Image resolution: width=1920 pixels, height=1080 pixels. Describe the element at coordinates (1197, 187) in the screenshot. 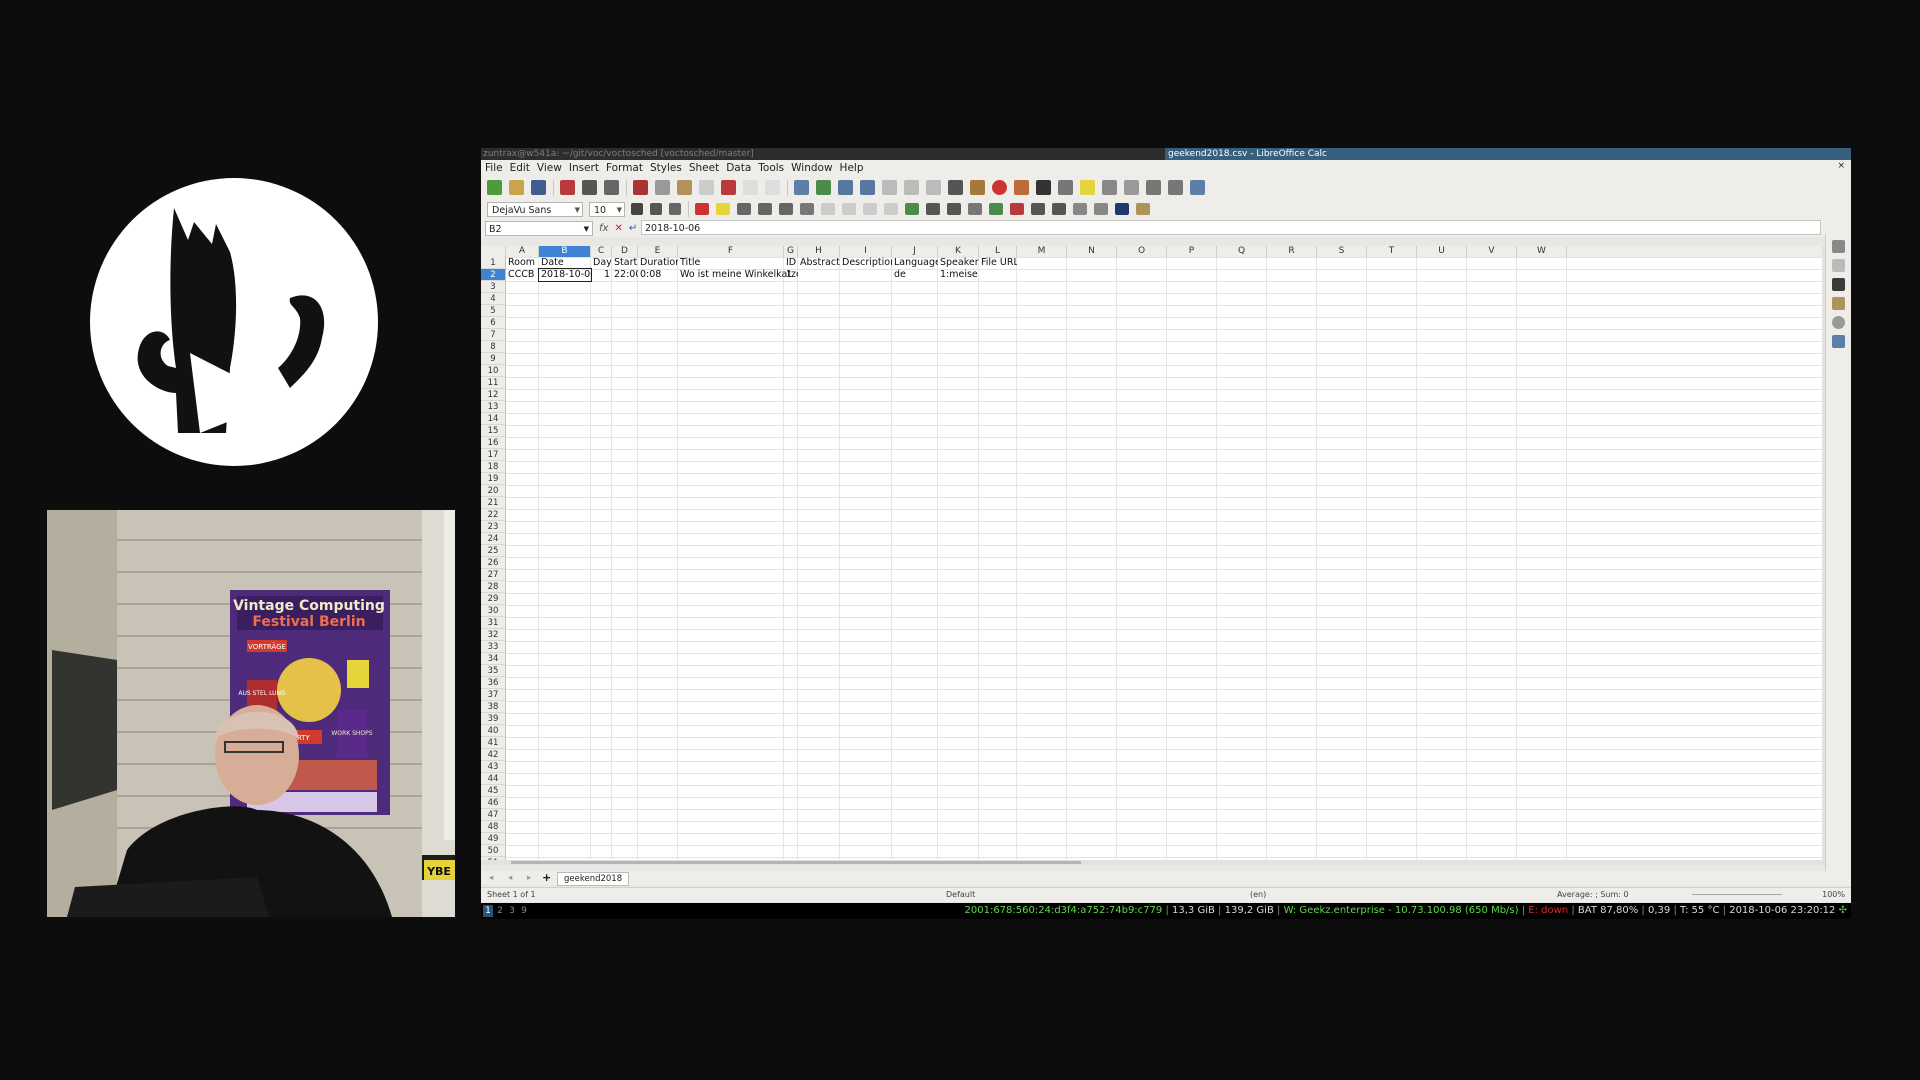

I see `show-draw-functions-icon` at that location.